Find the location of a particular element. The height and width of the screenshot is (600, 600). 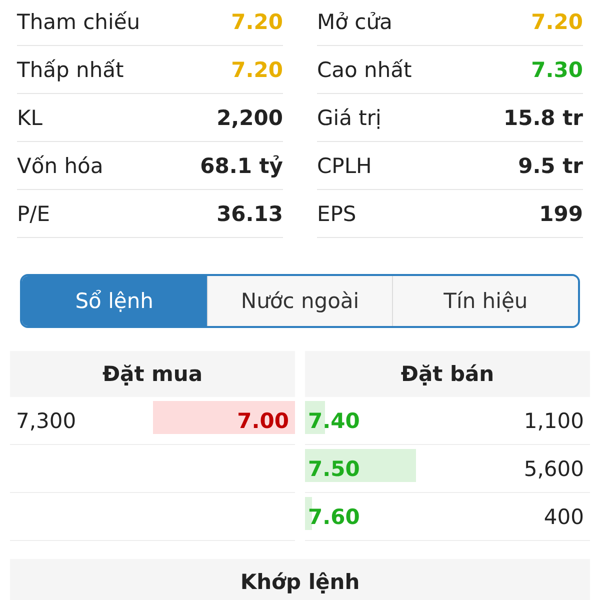

stat-value: 2,200 is located at coordinates (249, 118).